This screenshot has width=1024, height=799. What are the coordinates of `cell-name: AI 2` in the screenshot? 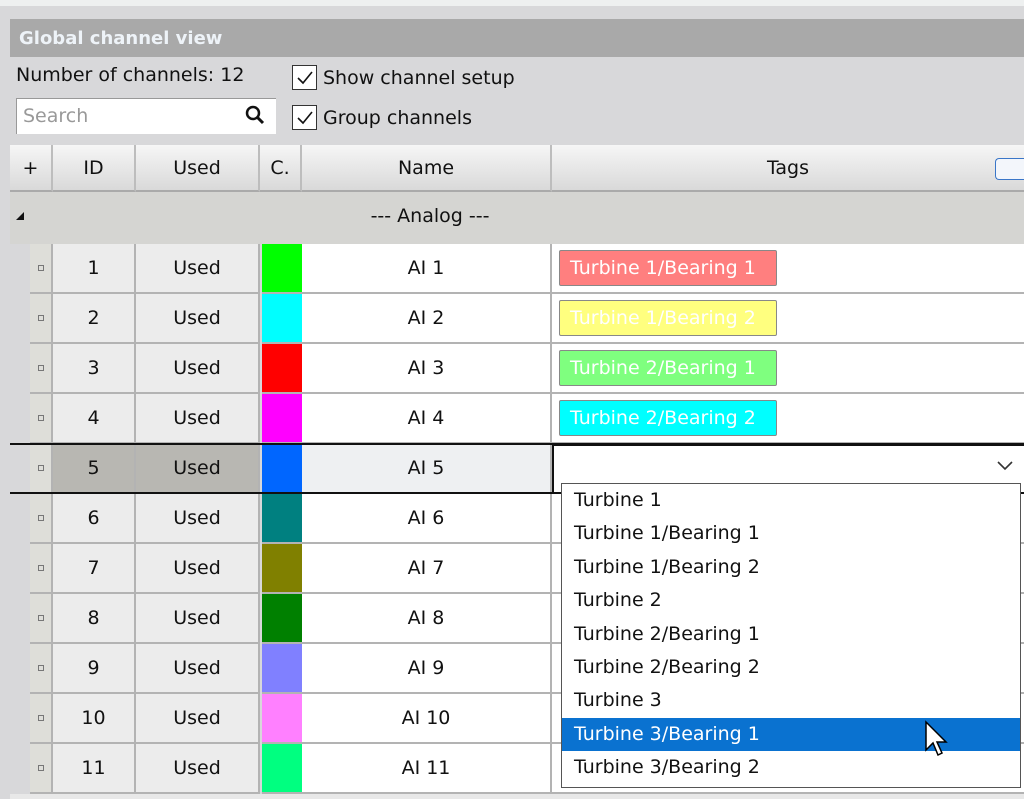 It's located at (427, 319).